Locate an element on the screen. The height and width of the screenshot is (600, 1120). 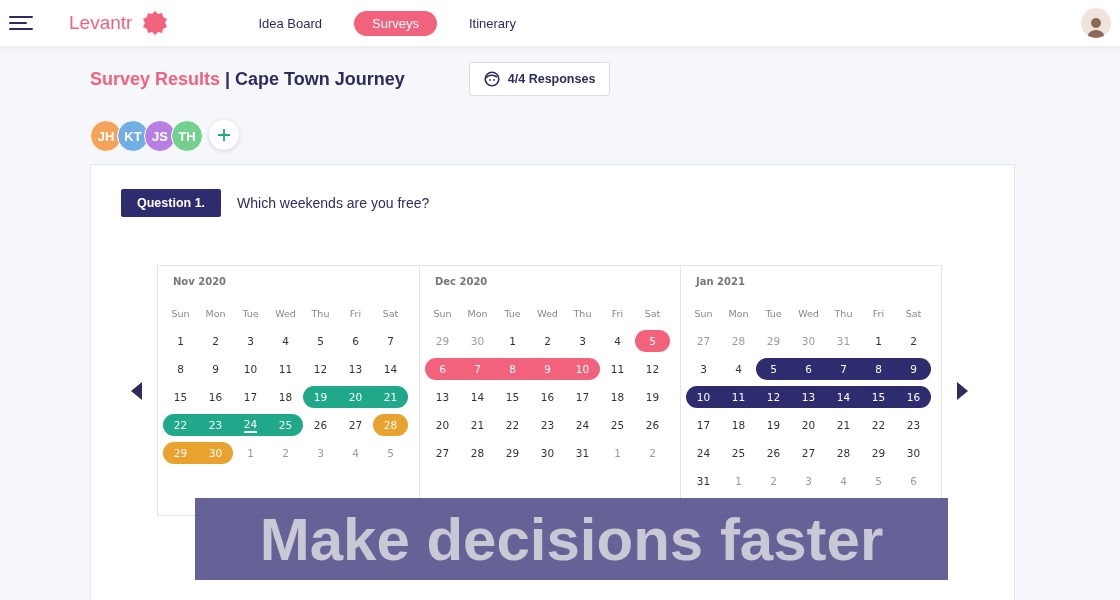
next-arrow-icon is located at coordinates (962, 390).